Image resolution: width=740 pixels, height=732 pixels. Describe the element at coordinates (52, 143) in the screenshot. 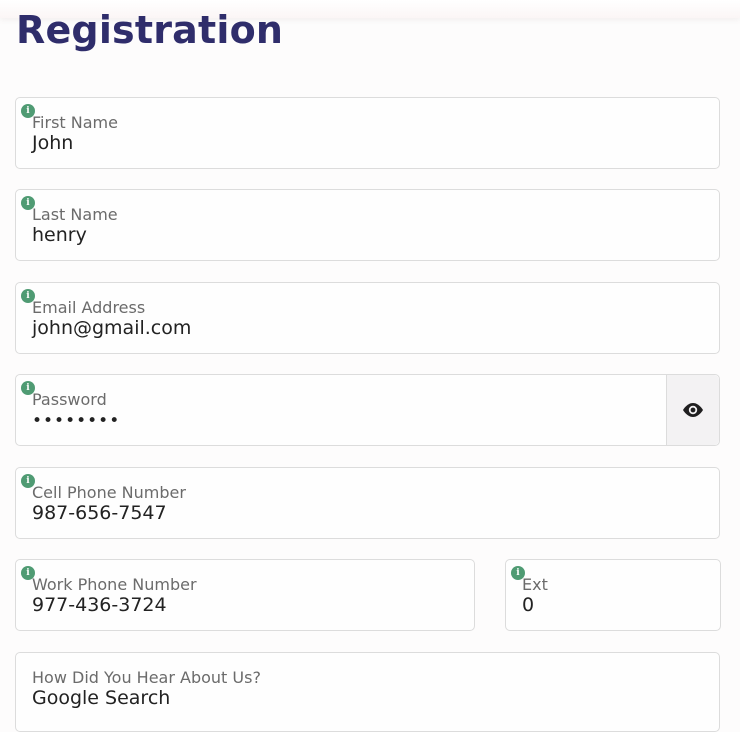

I see `first-name-input: John` at that location.